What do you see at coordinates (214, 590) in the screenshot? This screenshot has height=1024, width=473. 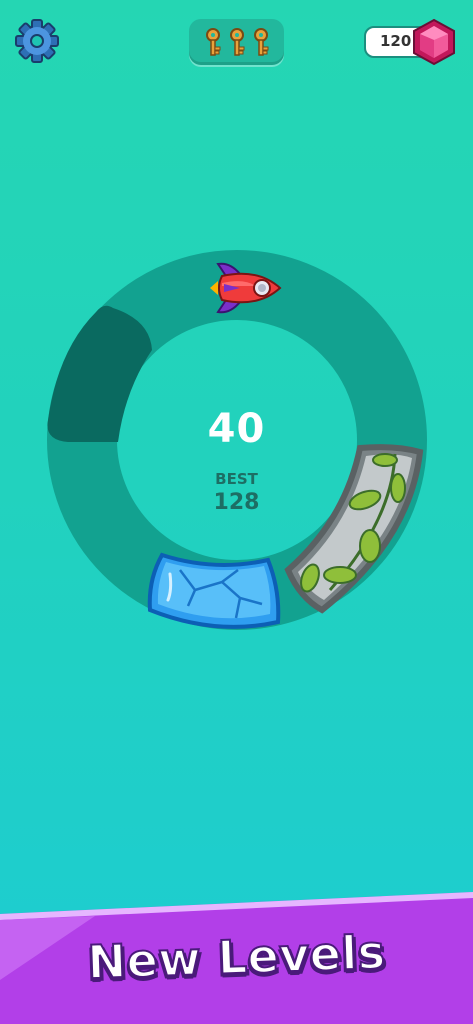 I see `ice-block` at bounding box center [214, 590].